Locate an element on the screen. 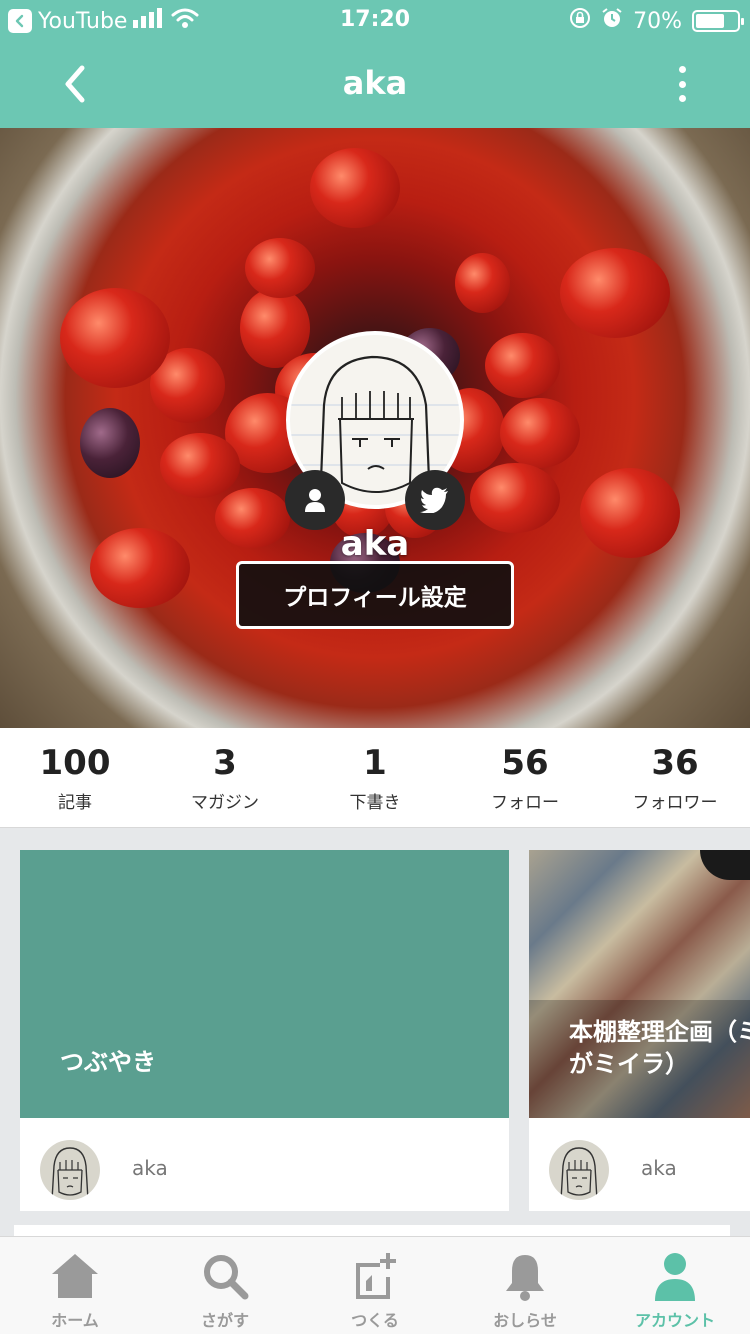  stat-followers: 36 フォロワー is located at coordinates (675, 777).